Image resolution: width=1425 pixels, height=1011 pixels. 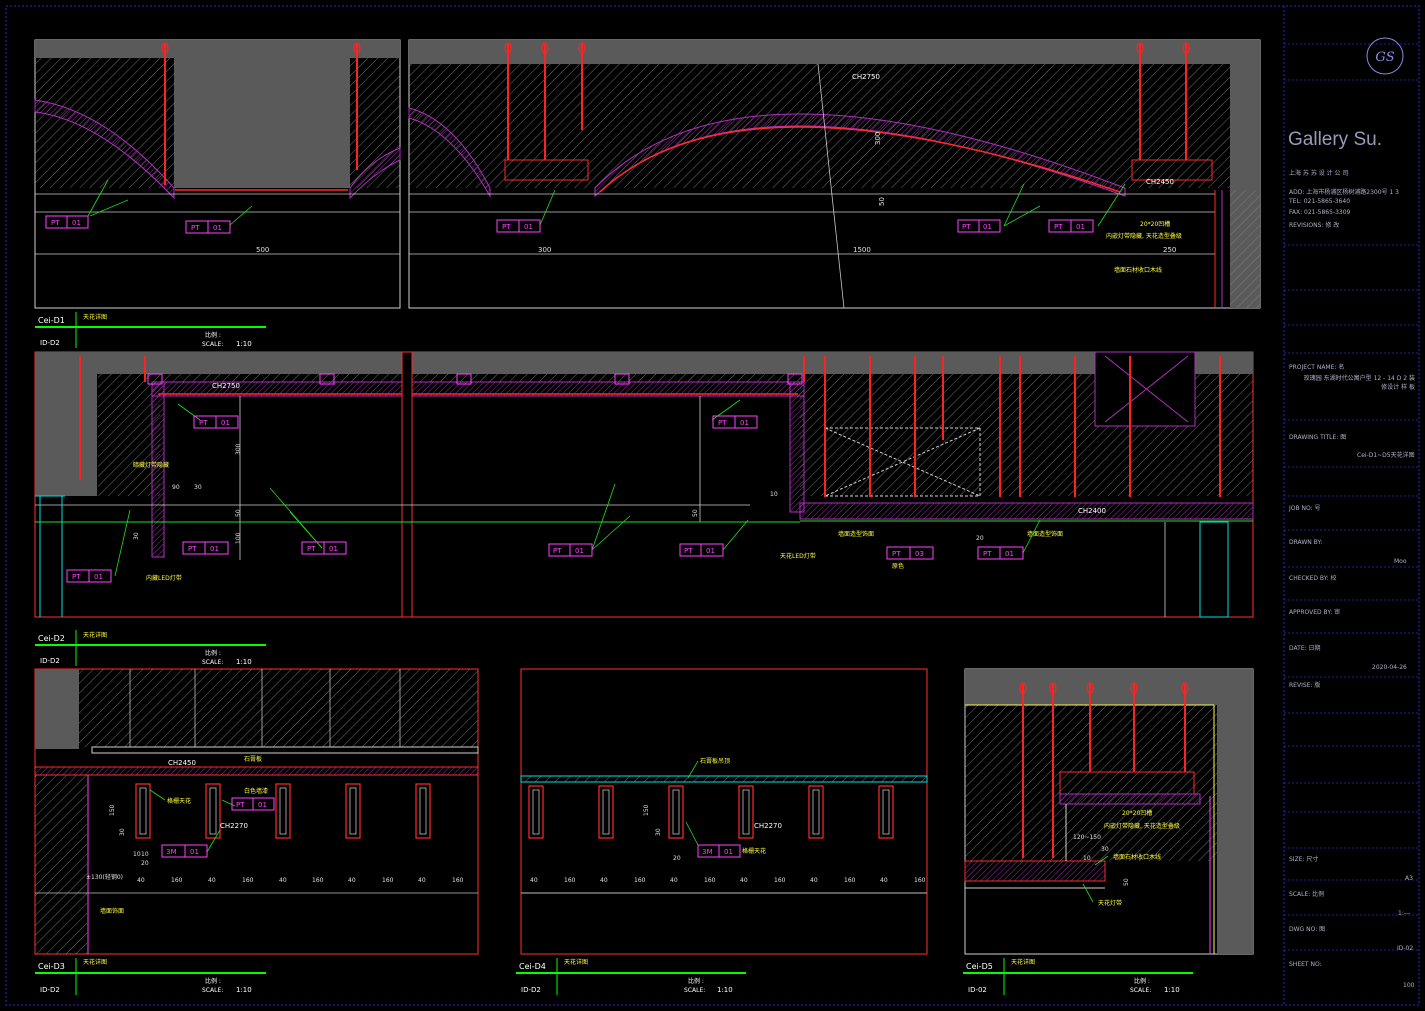 I want to click on checked-by-label: CHECKED BY: 校, so click(x=1313, y=578).